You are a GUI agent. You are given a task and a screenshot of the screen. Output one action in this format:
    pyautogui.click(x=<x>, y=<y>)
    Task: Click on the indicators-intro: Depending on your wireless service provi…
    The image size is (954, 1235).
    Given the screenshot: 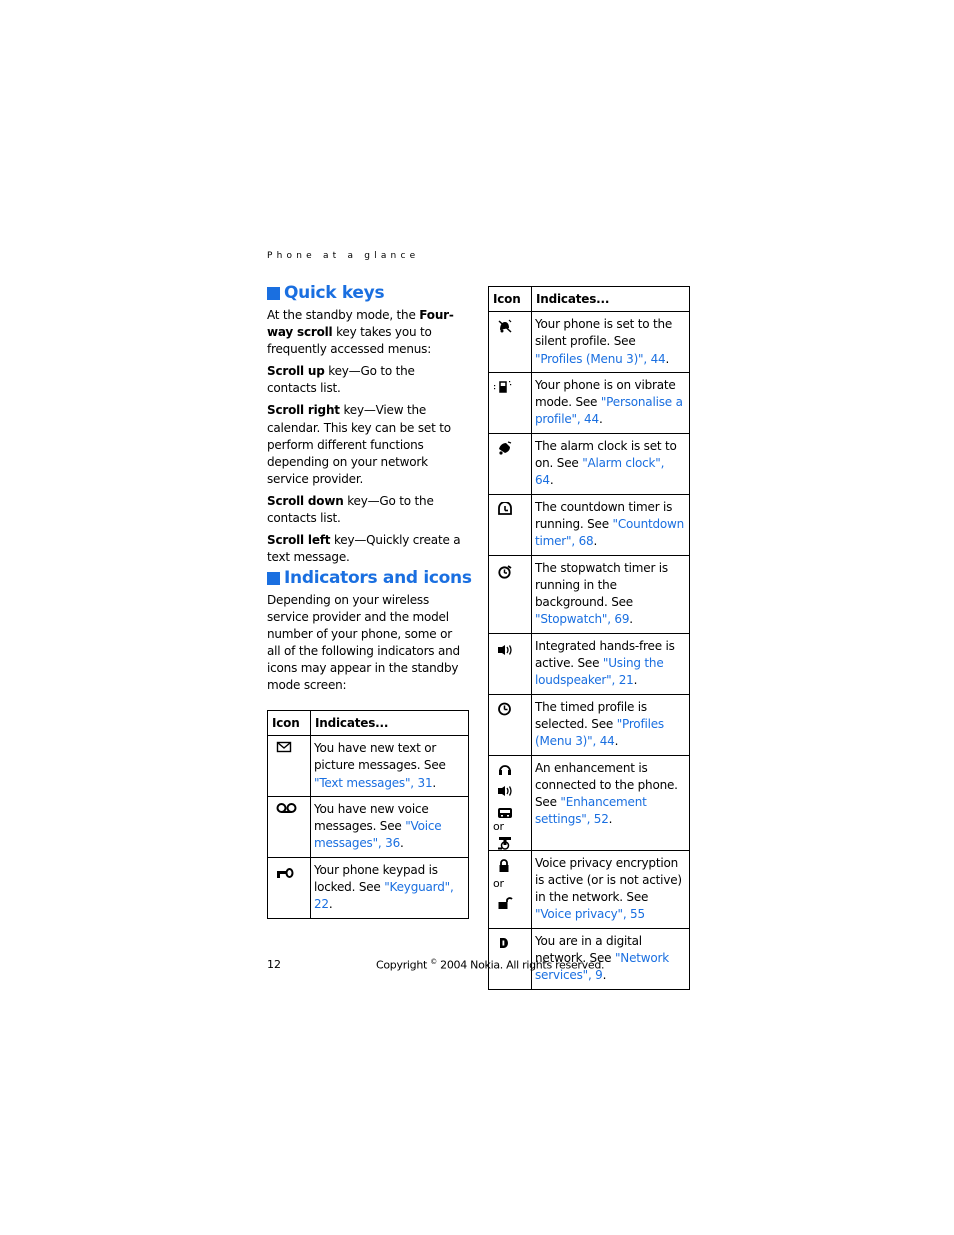 What is the action you would take?
    pyautogui.click(x=363, y=643)
    